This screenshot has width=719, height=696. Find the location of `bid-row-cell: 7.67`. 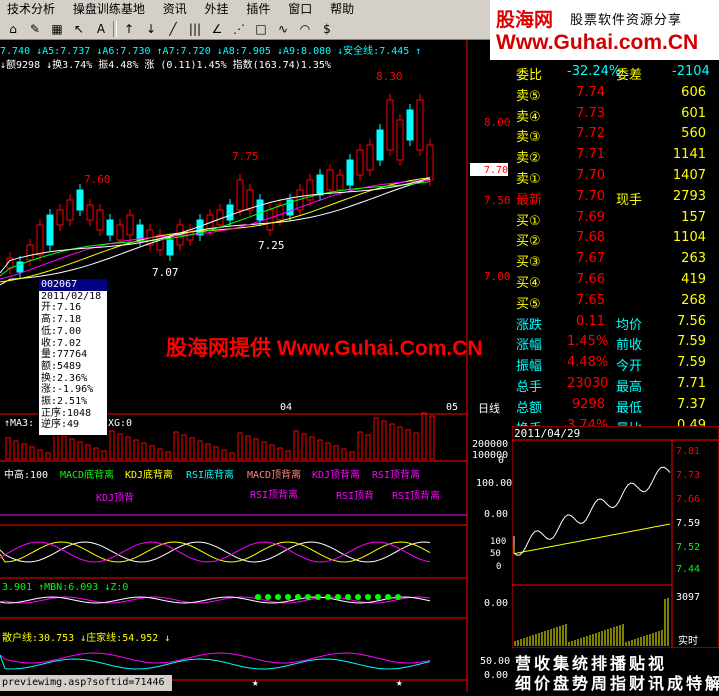

bid-row-cell: 7.67 is located at coordinates (590, 259).